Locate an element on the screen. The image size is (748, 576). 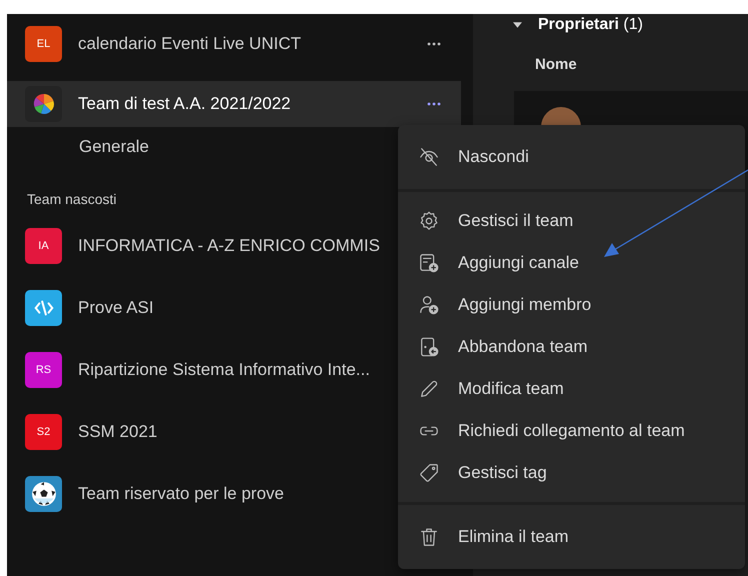
selected-team-row: Team di test A.A. 2021/2022 is located at coordinates (234, 104).